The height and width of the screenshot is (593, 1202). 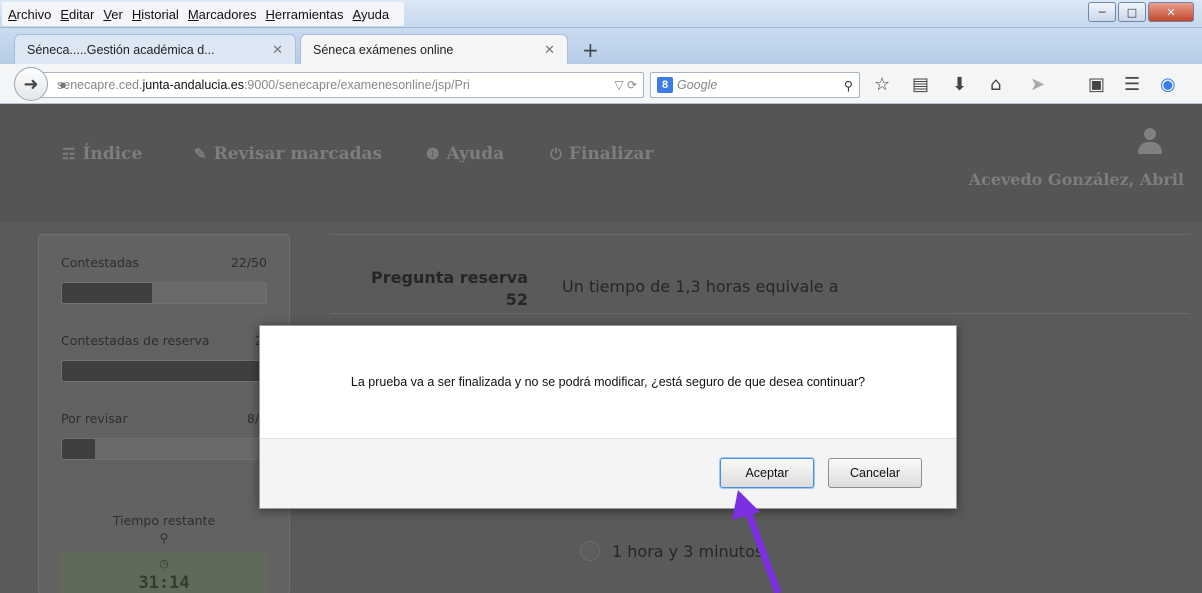 What do you see at coordinates (1096, 84) in the screenshot?
I see `screenshot-icon: ▣` at bounding box center [1096, 84].